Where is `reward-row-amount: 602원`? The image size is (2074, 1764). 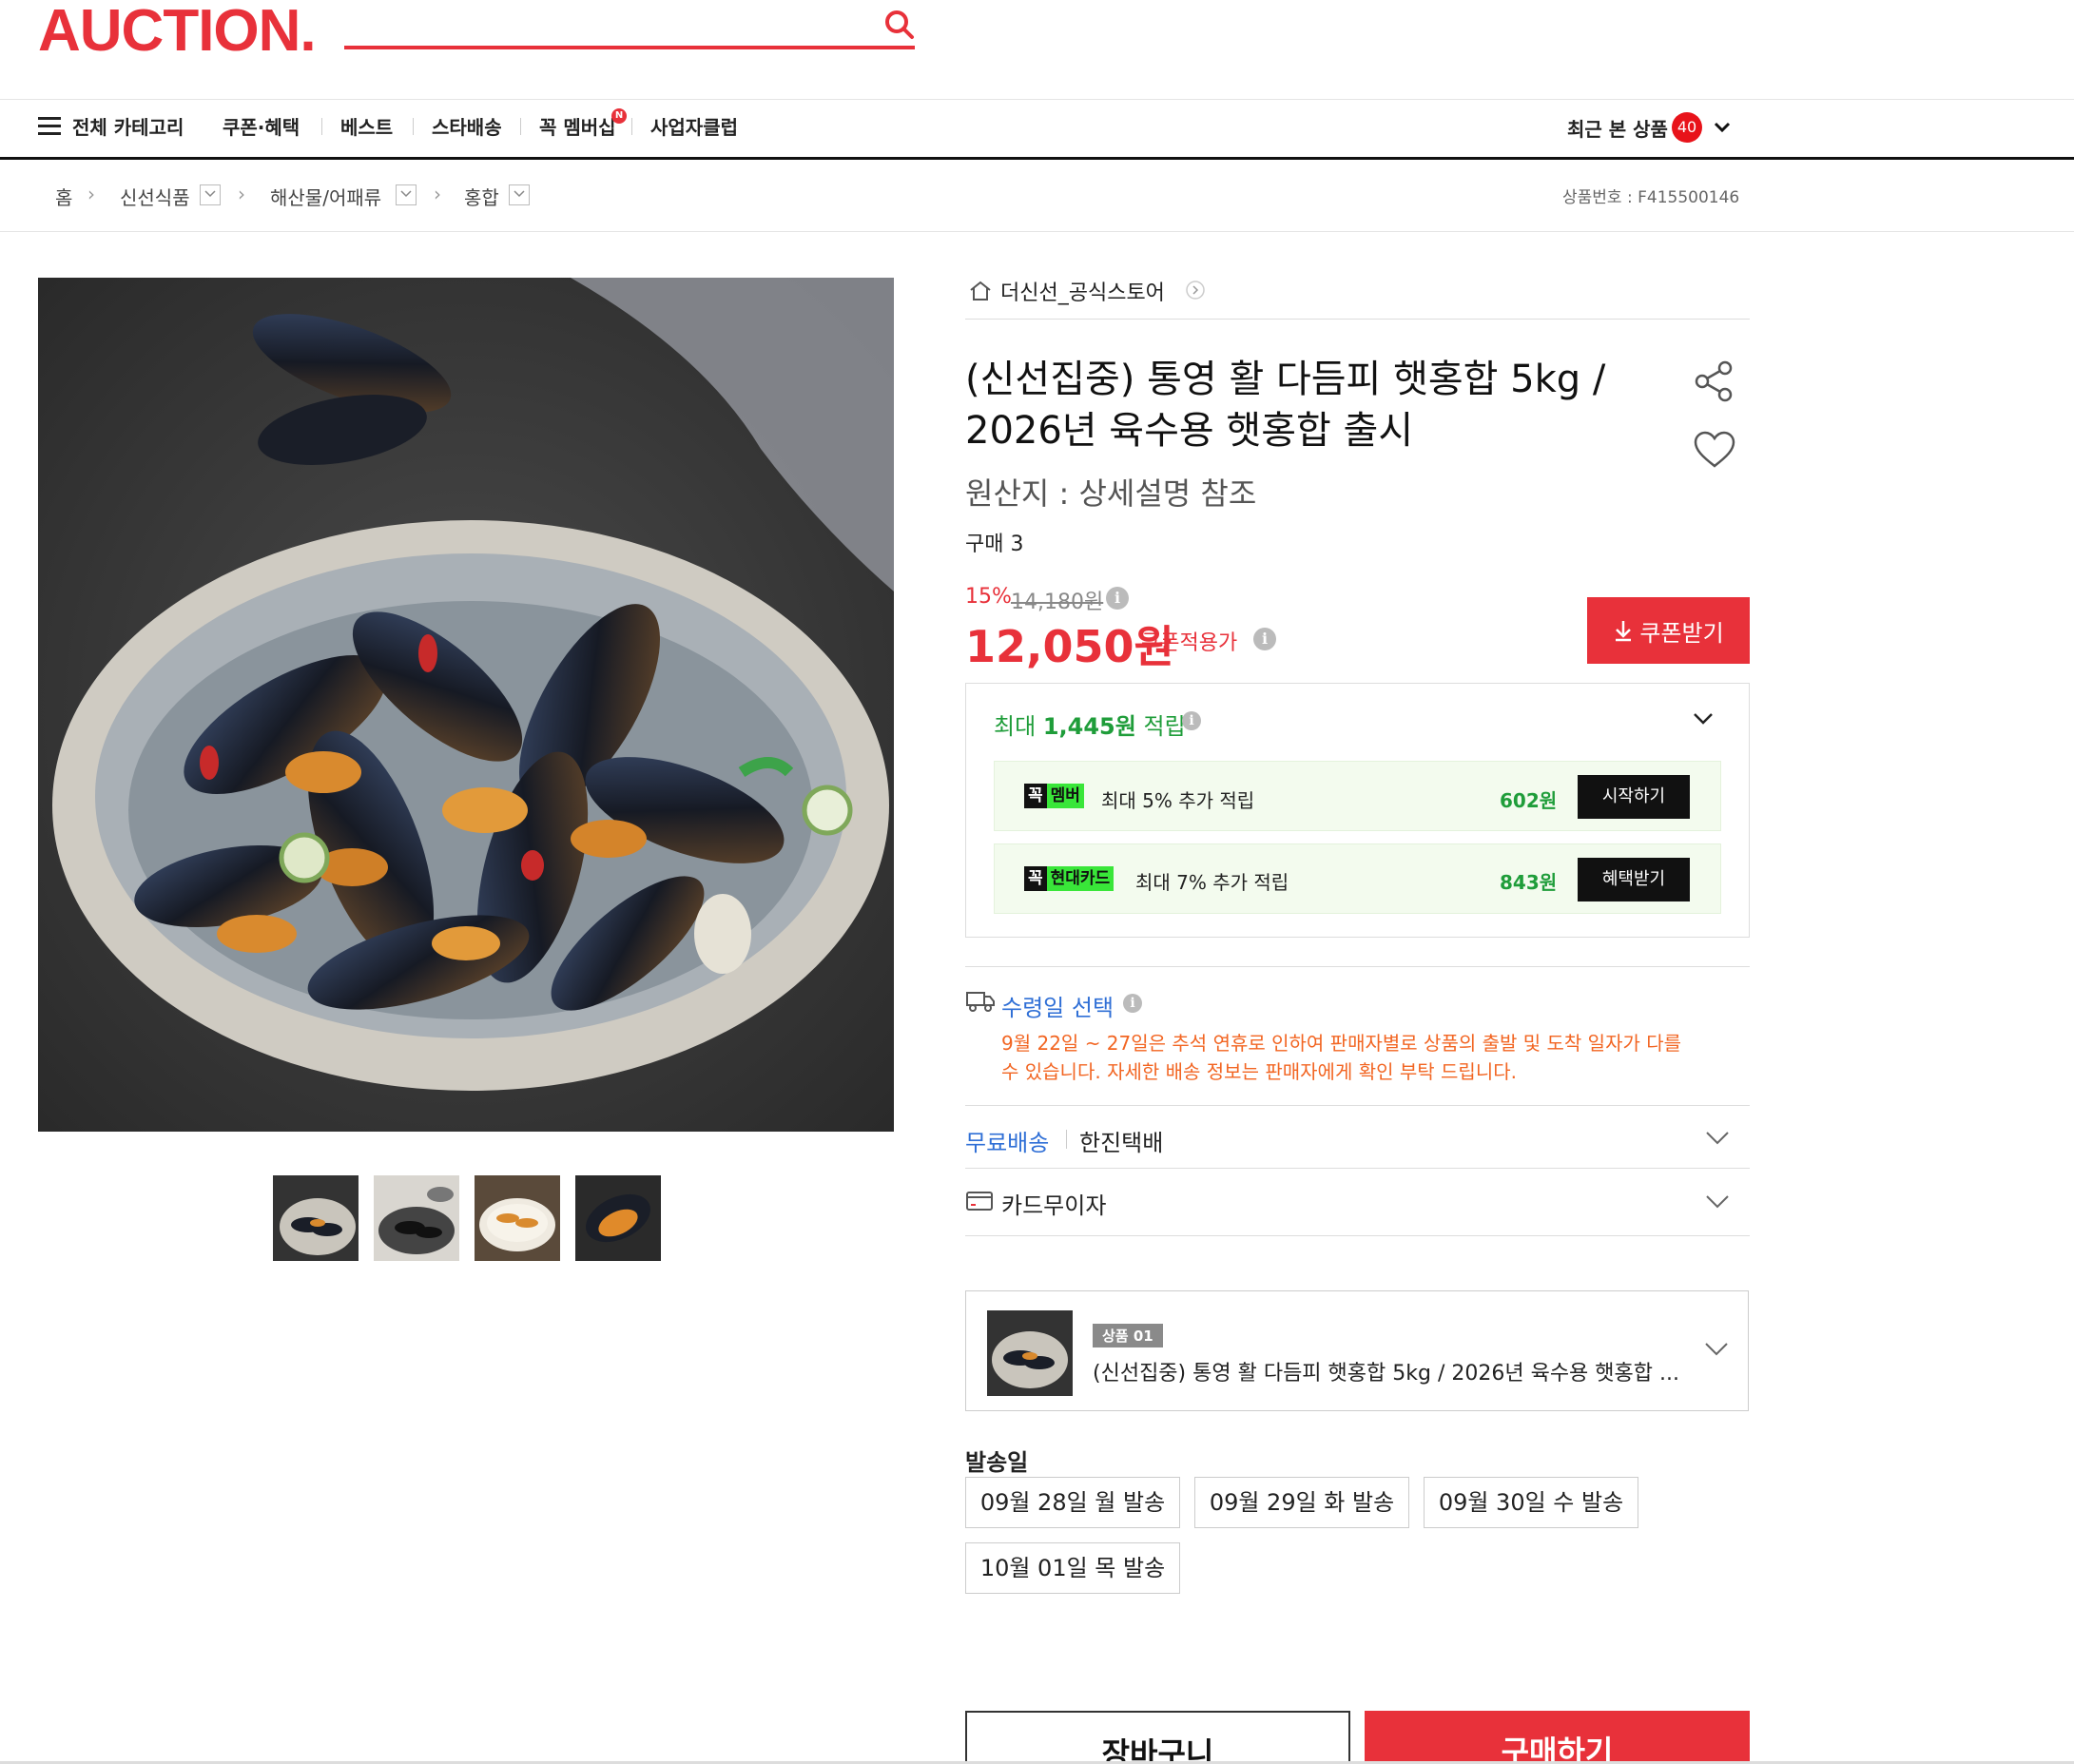 reward-row-amount: 602원 is located at coordinates (1529, 800).